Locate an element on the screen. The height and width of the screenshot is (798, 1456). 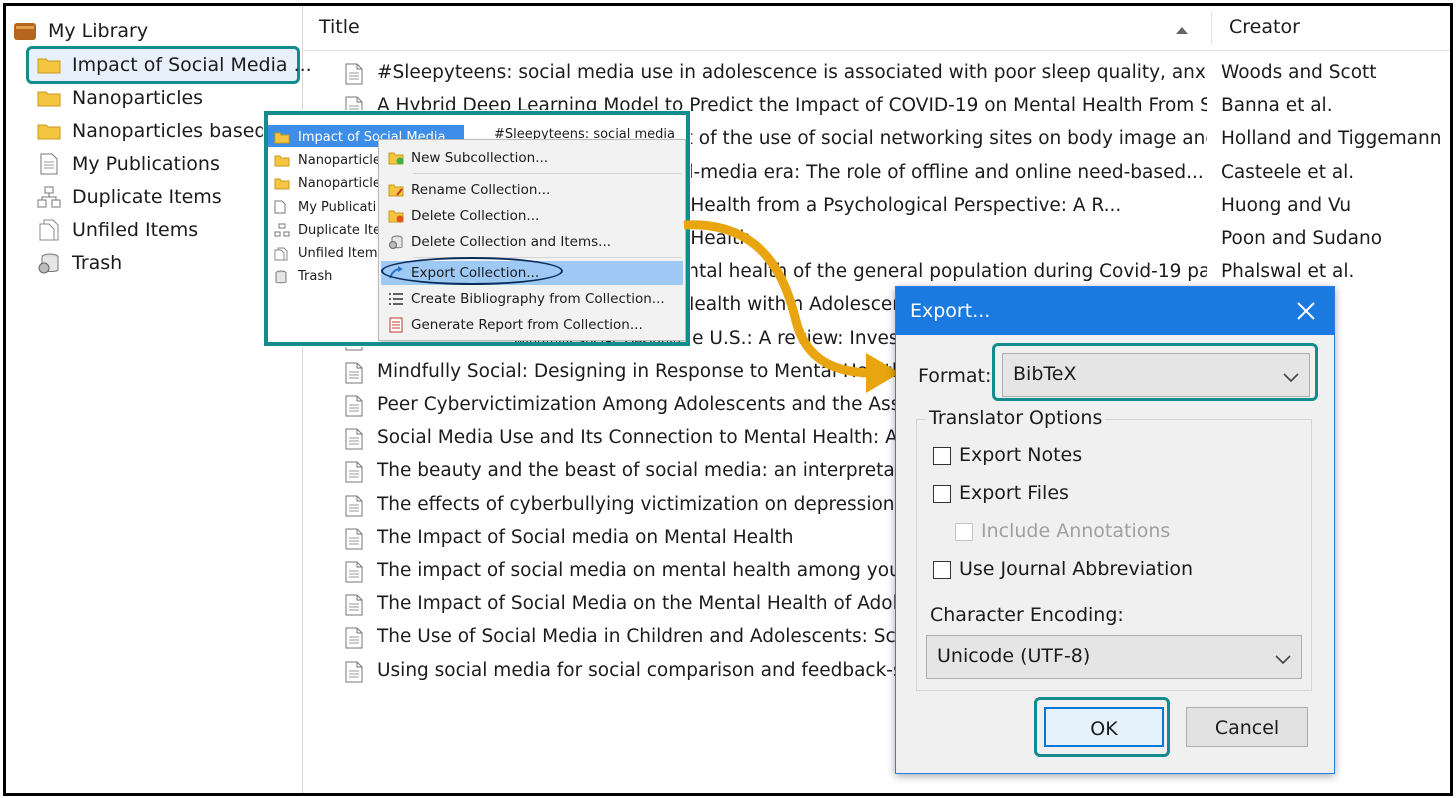
export-files-label: Export Files is located at coordinates (1014, 493).